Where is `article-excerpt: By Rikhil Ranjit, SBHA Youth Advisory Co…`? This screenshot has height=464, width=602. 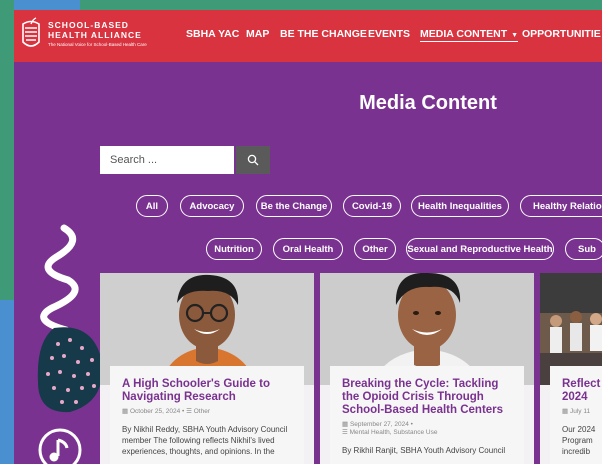 article-excerpt: By Rikhil Ranjit, SBHA Youth Advisory Co… is located at coordinates (424, 450).